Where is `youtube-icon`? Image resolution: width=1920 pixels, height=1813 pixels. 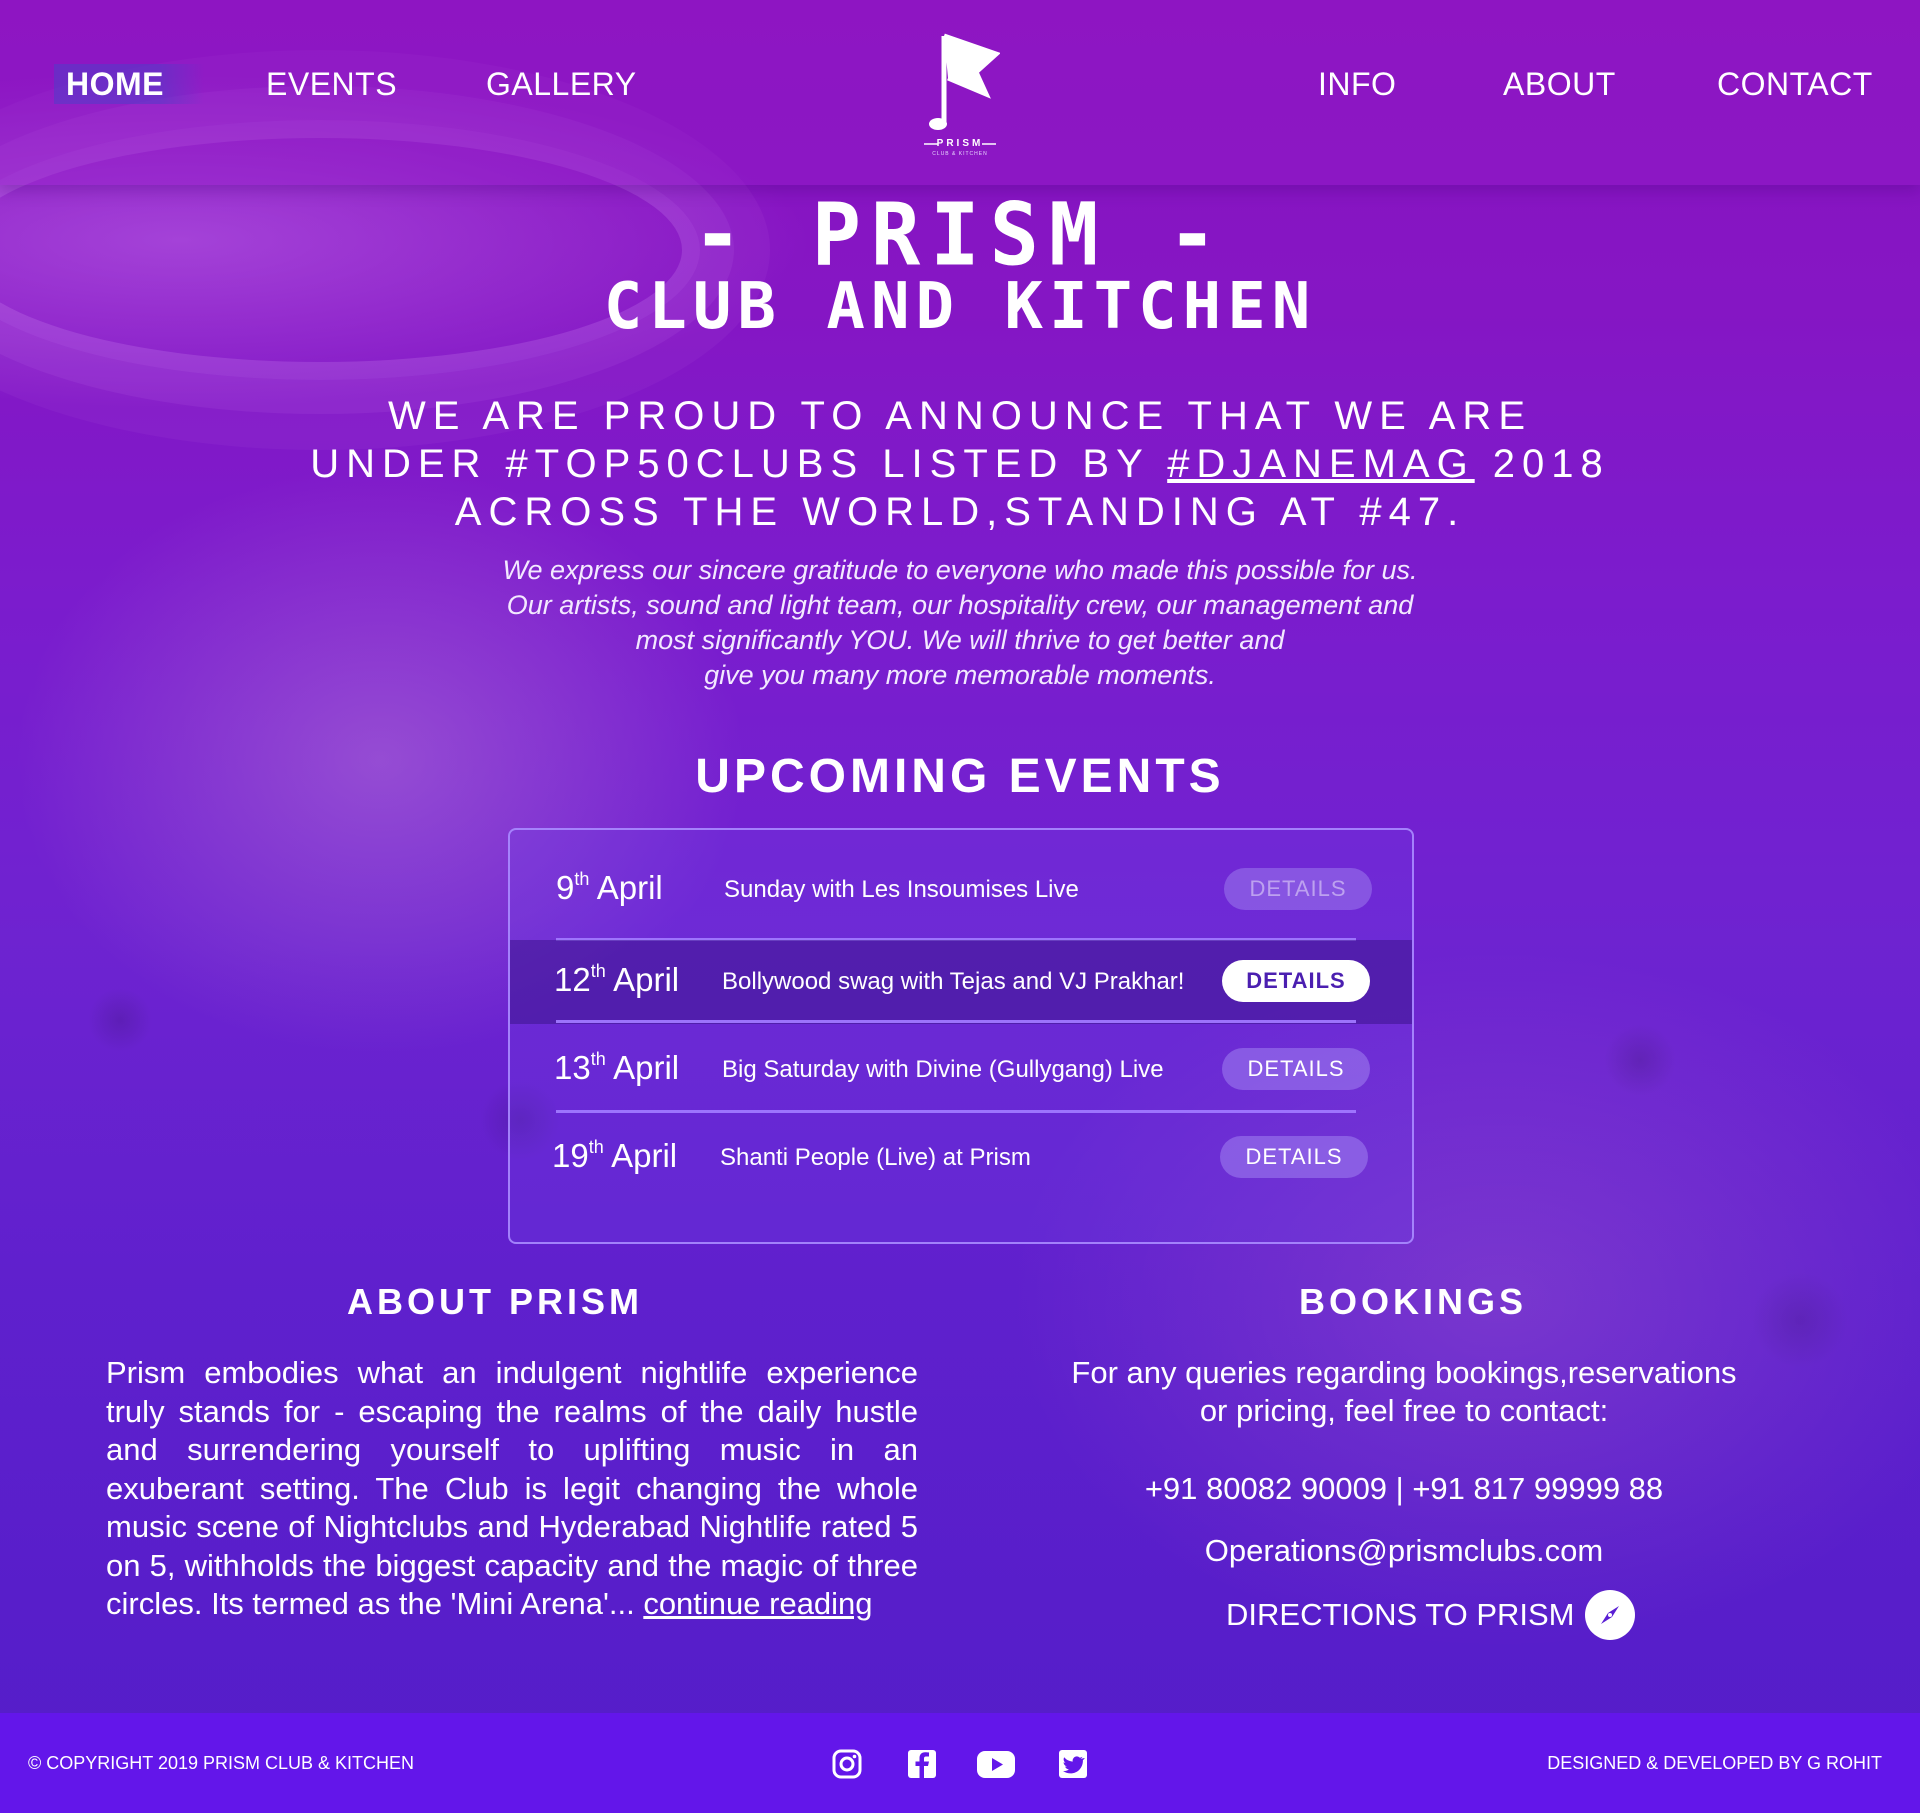
youtube-icon is located at coordinates (996, 1764).